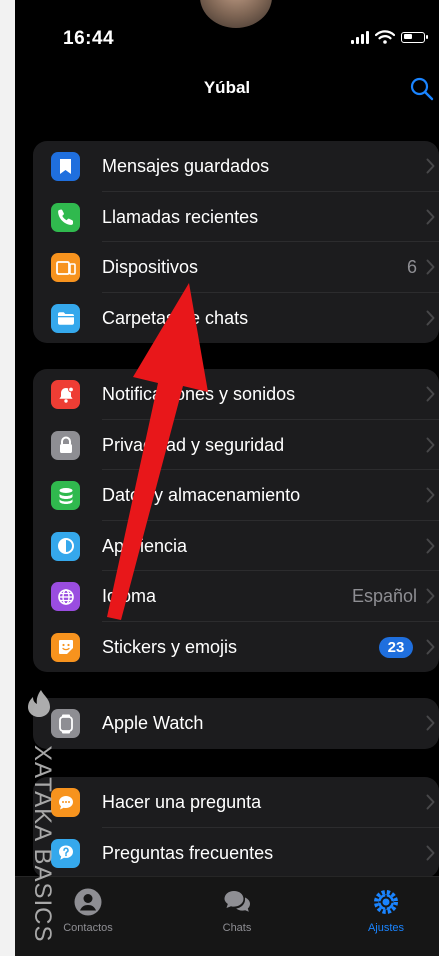 The image size is (439, 956). What do you see at coordinates (186, 166) in the screenshot?
I see `row-label: Mensajes guardados` at bounding box center [186, 166].